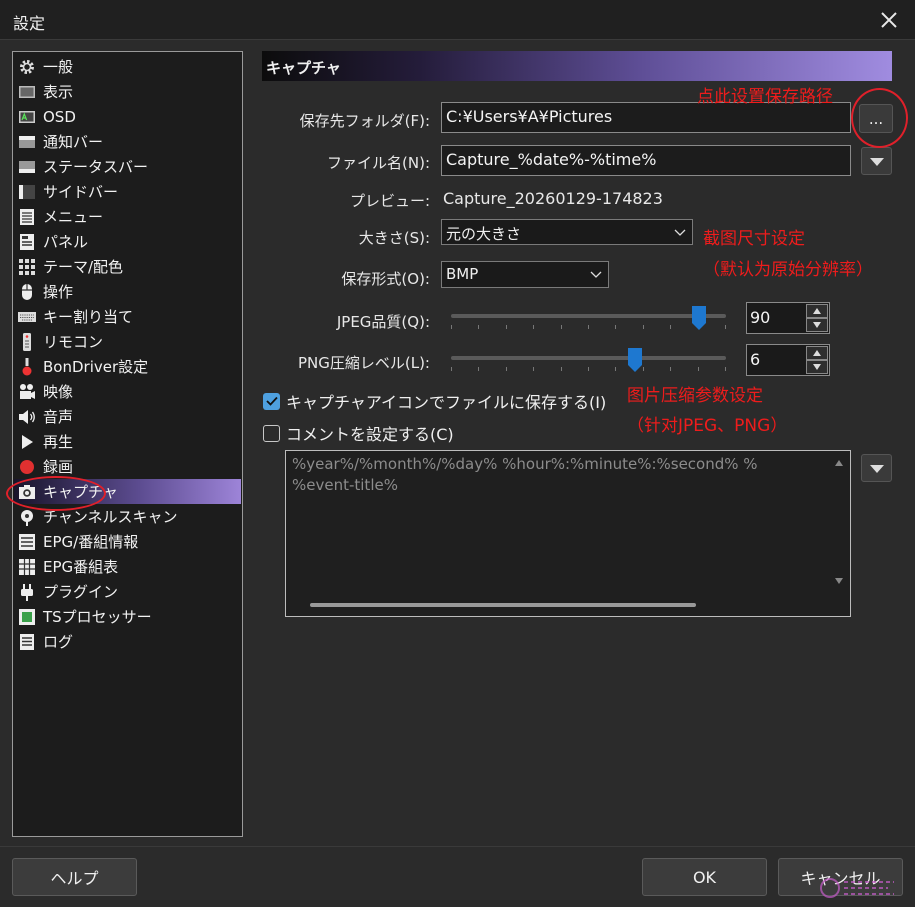 The image size is (915, 907). I want to click on vertical-scrollbar, so click(839, 522).